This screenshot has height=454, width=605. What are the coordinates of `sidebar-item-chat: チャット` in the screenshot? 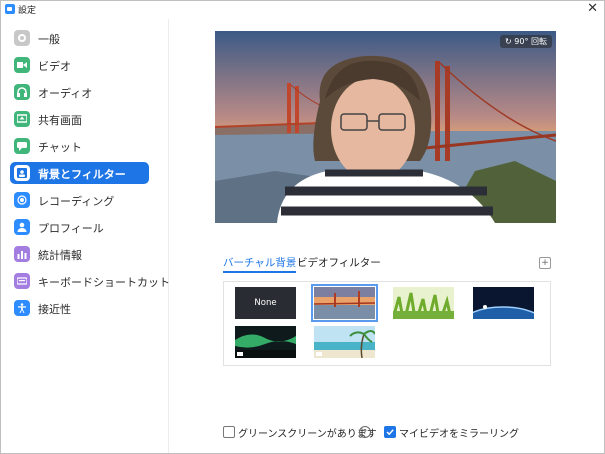 It's located at (79, 146).